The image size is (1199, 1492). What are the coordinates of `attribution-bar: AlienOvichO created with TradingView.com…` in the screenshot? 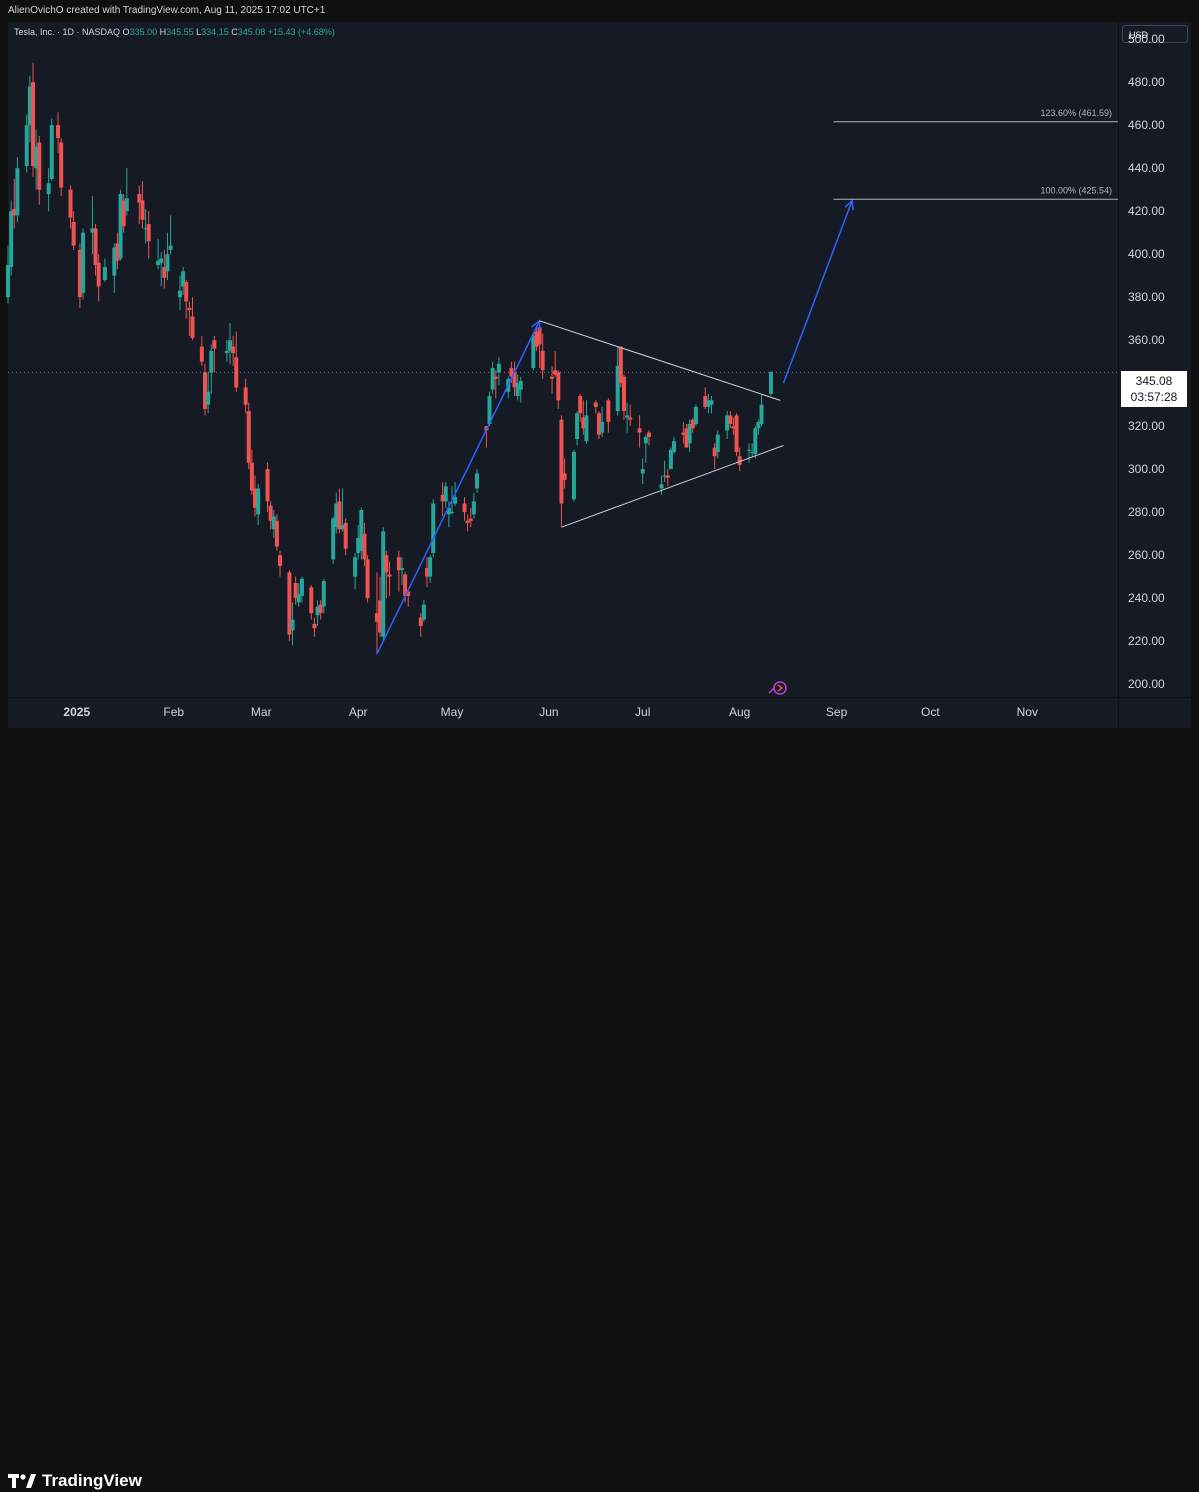 It's located at (599, 11).